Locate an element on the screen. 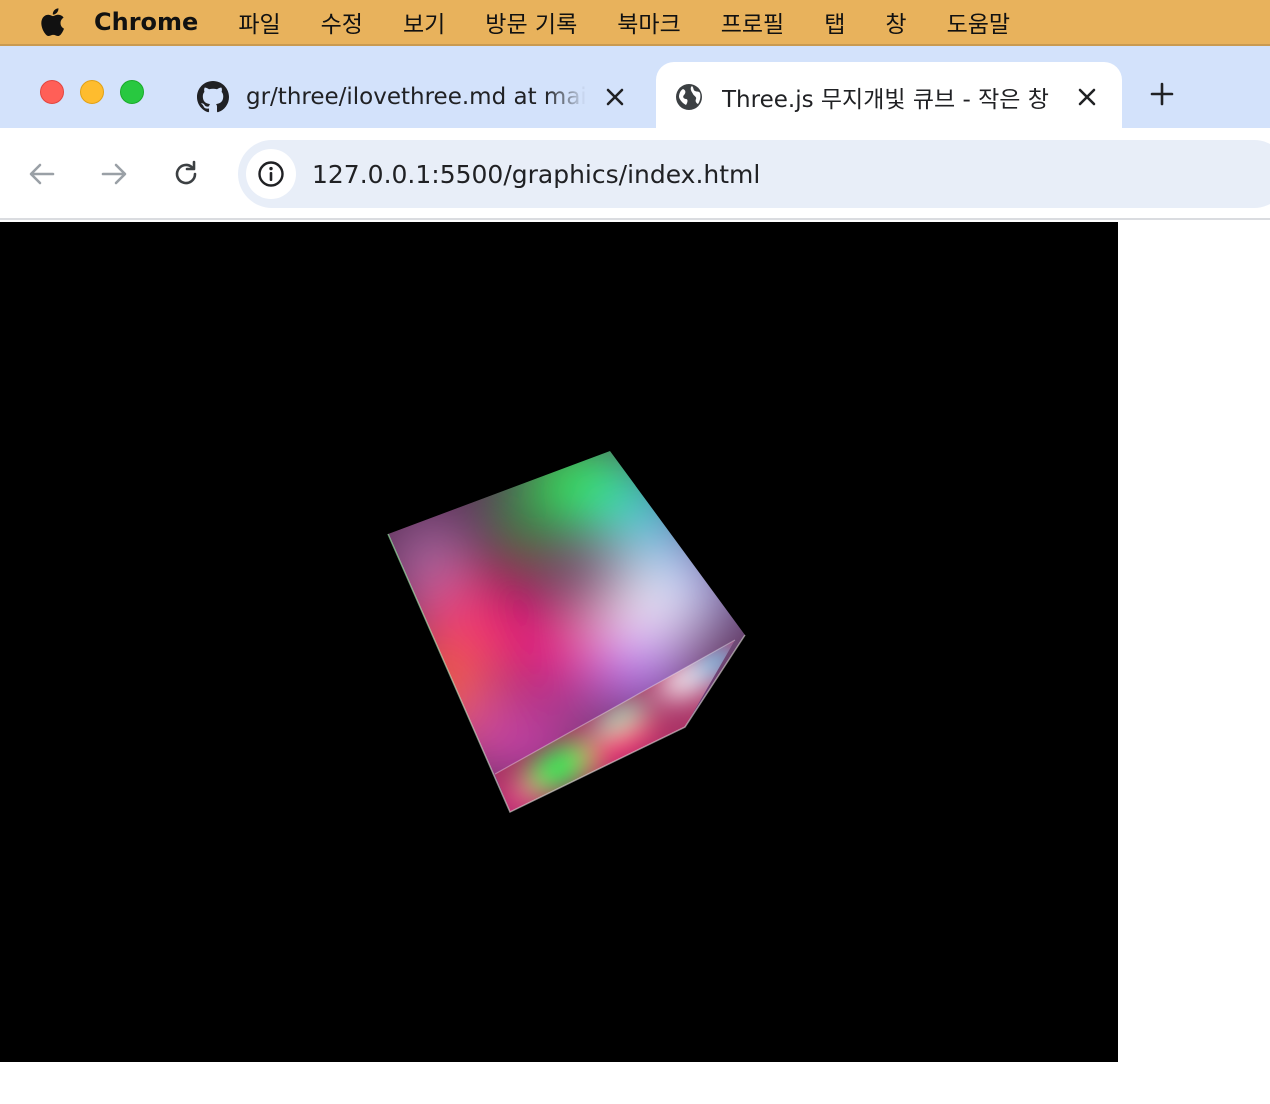 The width and height of the screenshot is (1270, 1104). reload-button is located at coordinates (186, 174).